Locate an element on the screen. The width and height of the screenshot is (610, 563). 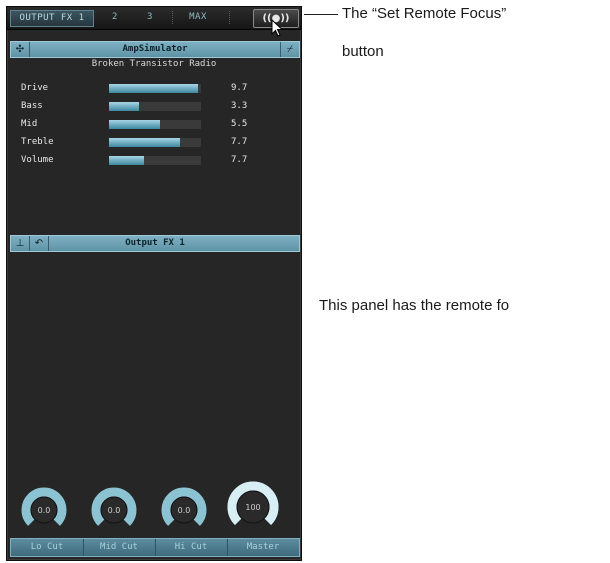
tab-2: 2 is located at coordinates (115, 17).